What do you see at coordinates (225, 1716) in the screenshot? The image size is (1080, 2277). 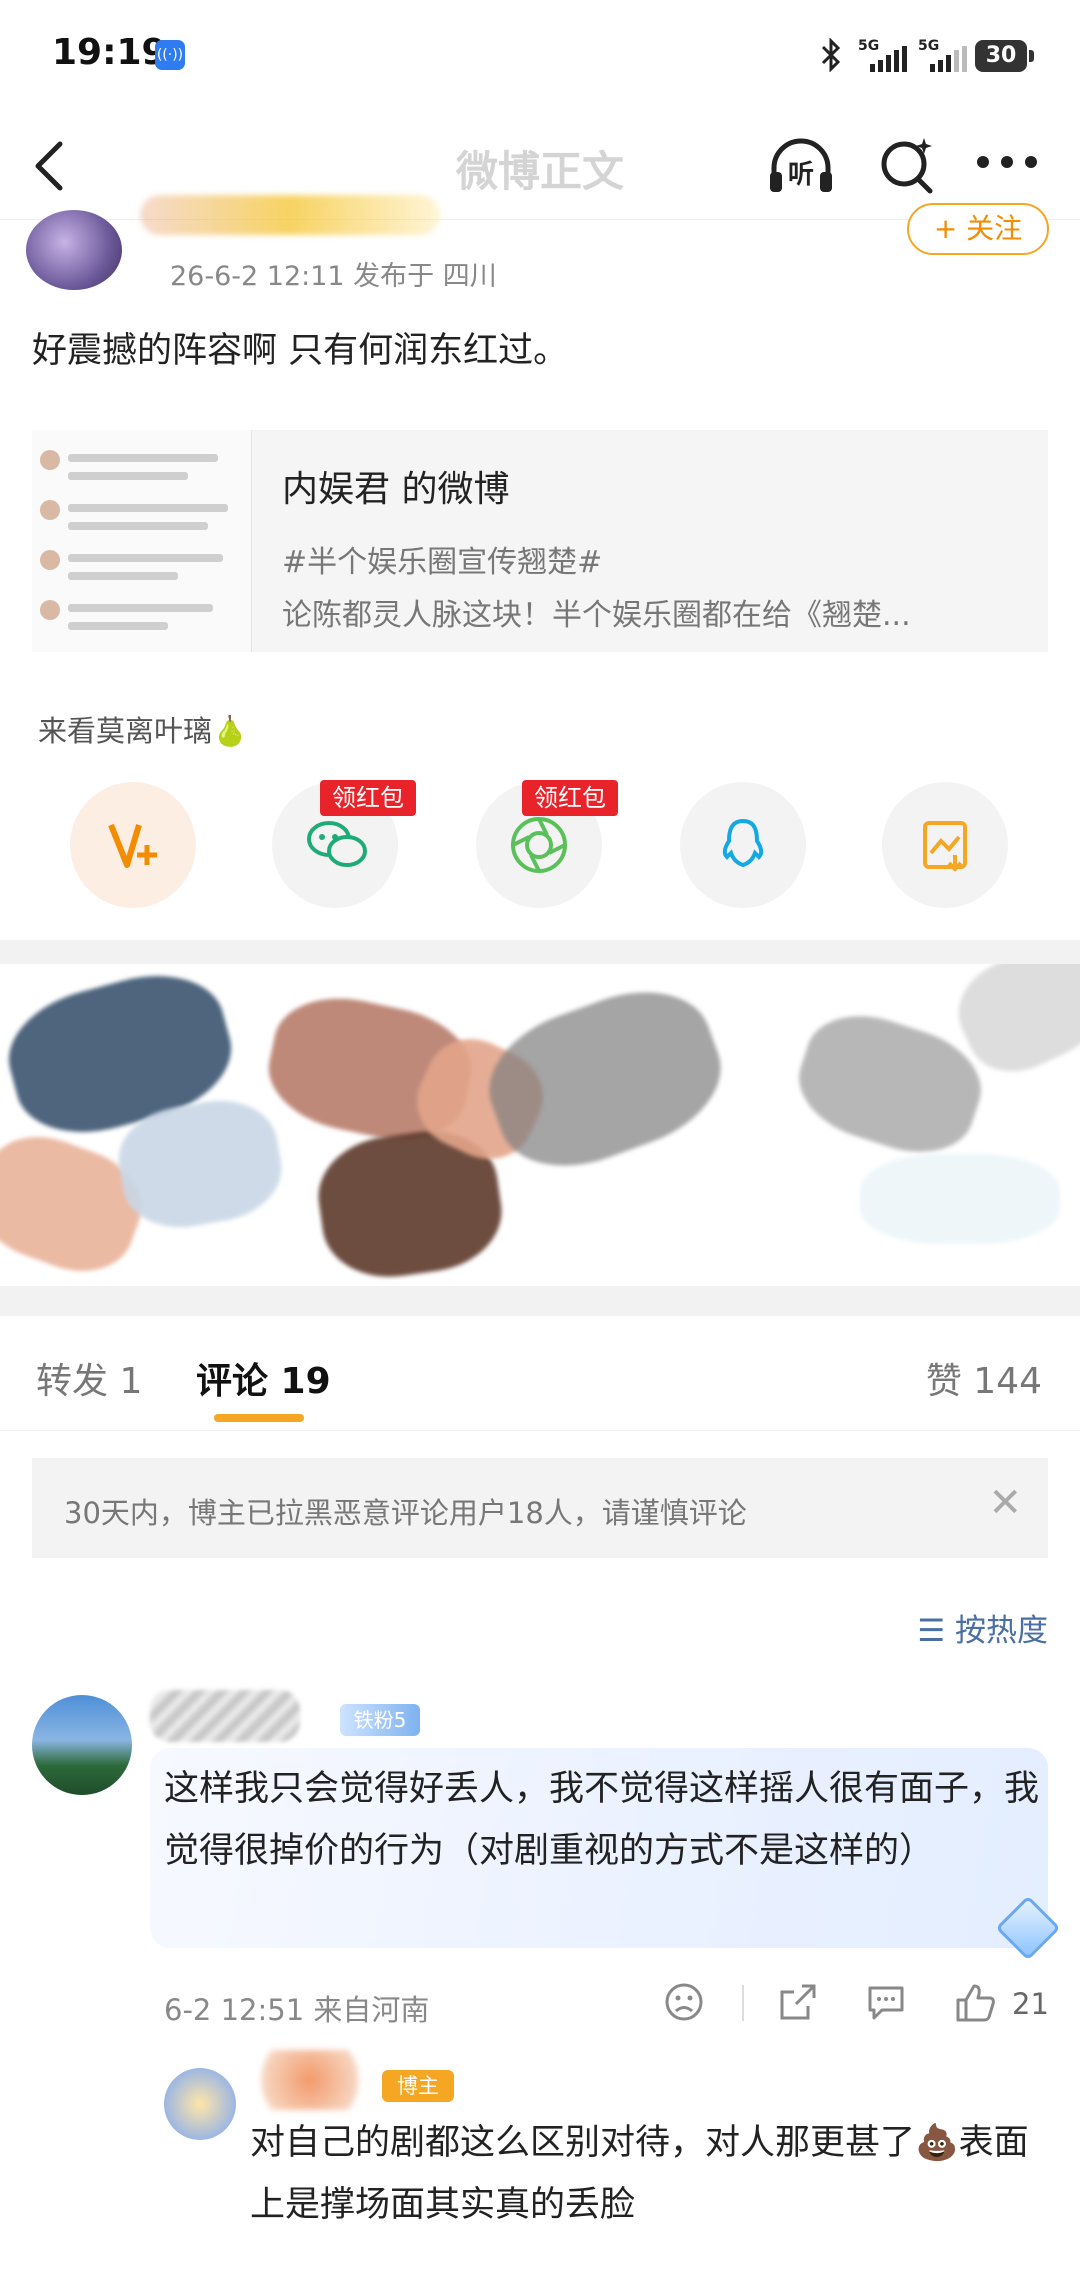 I see `commenter-name-redacted` at bounding box center [225, 1716].